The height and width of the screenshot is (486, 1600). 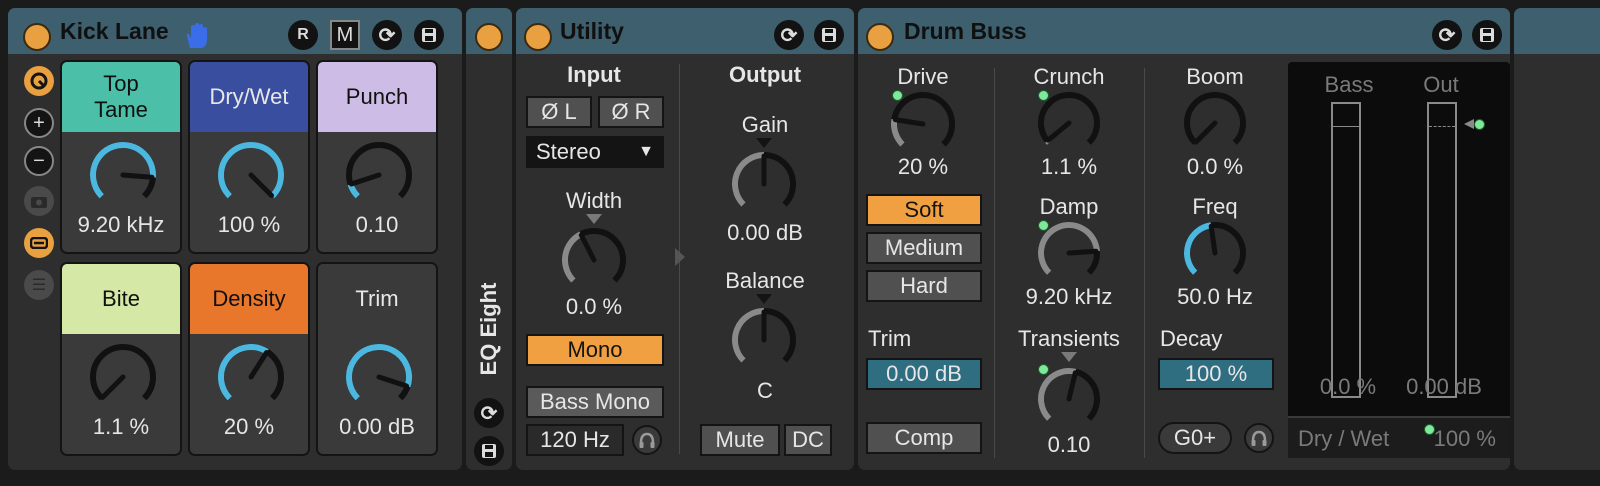 I want to click on hot-swap-icon: ⟳, so click(x=387, y=35).